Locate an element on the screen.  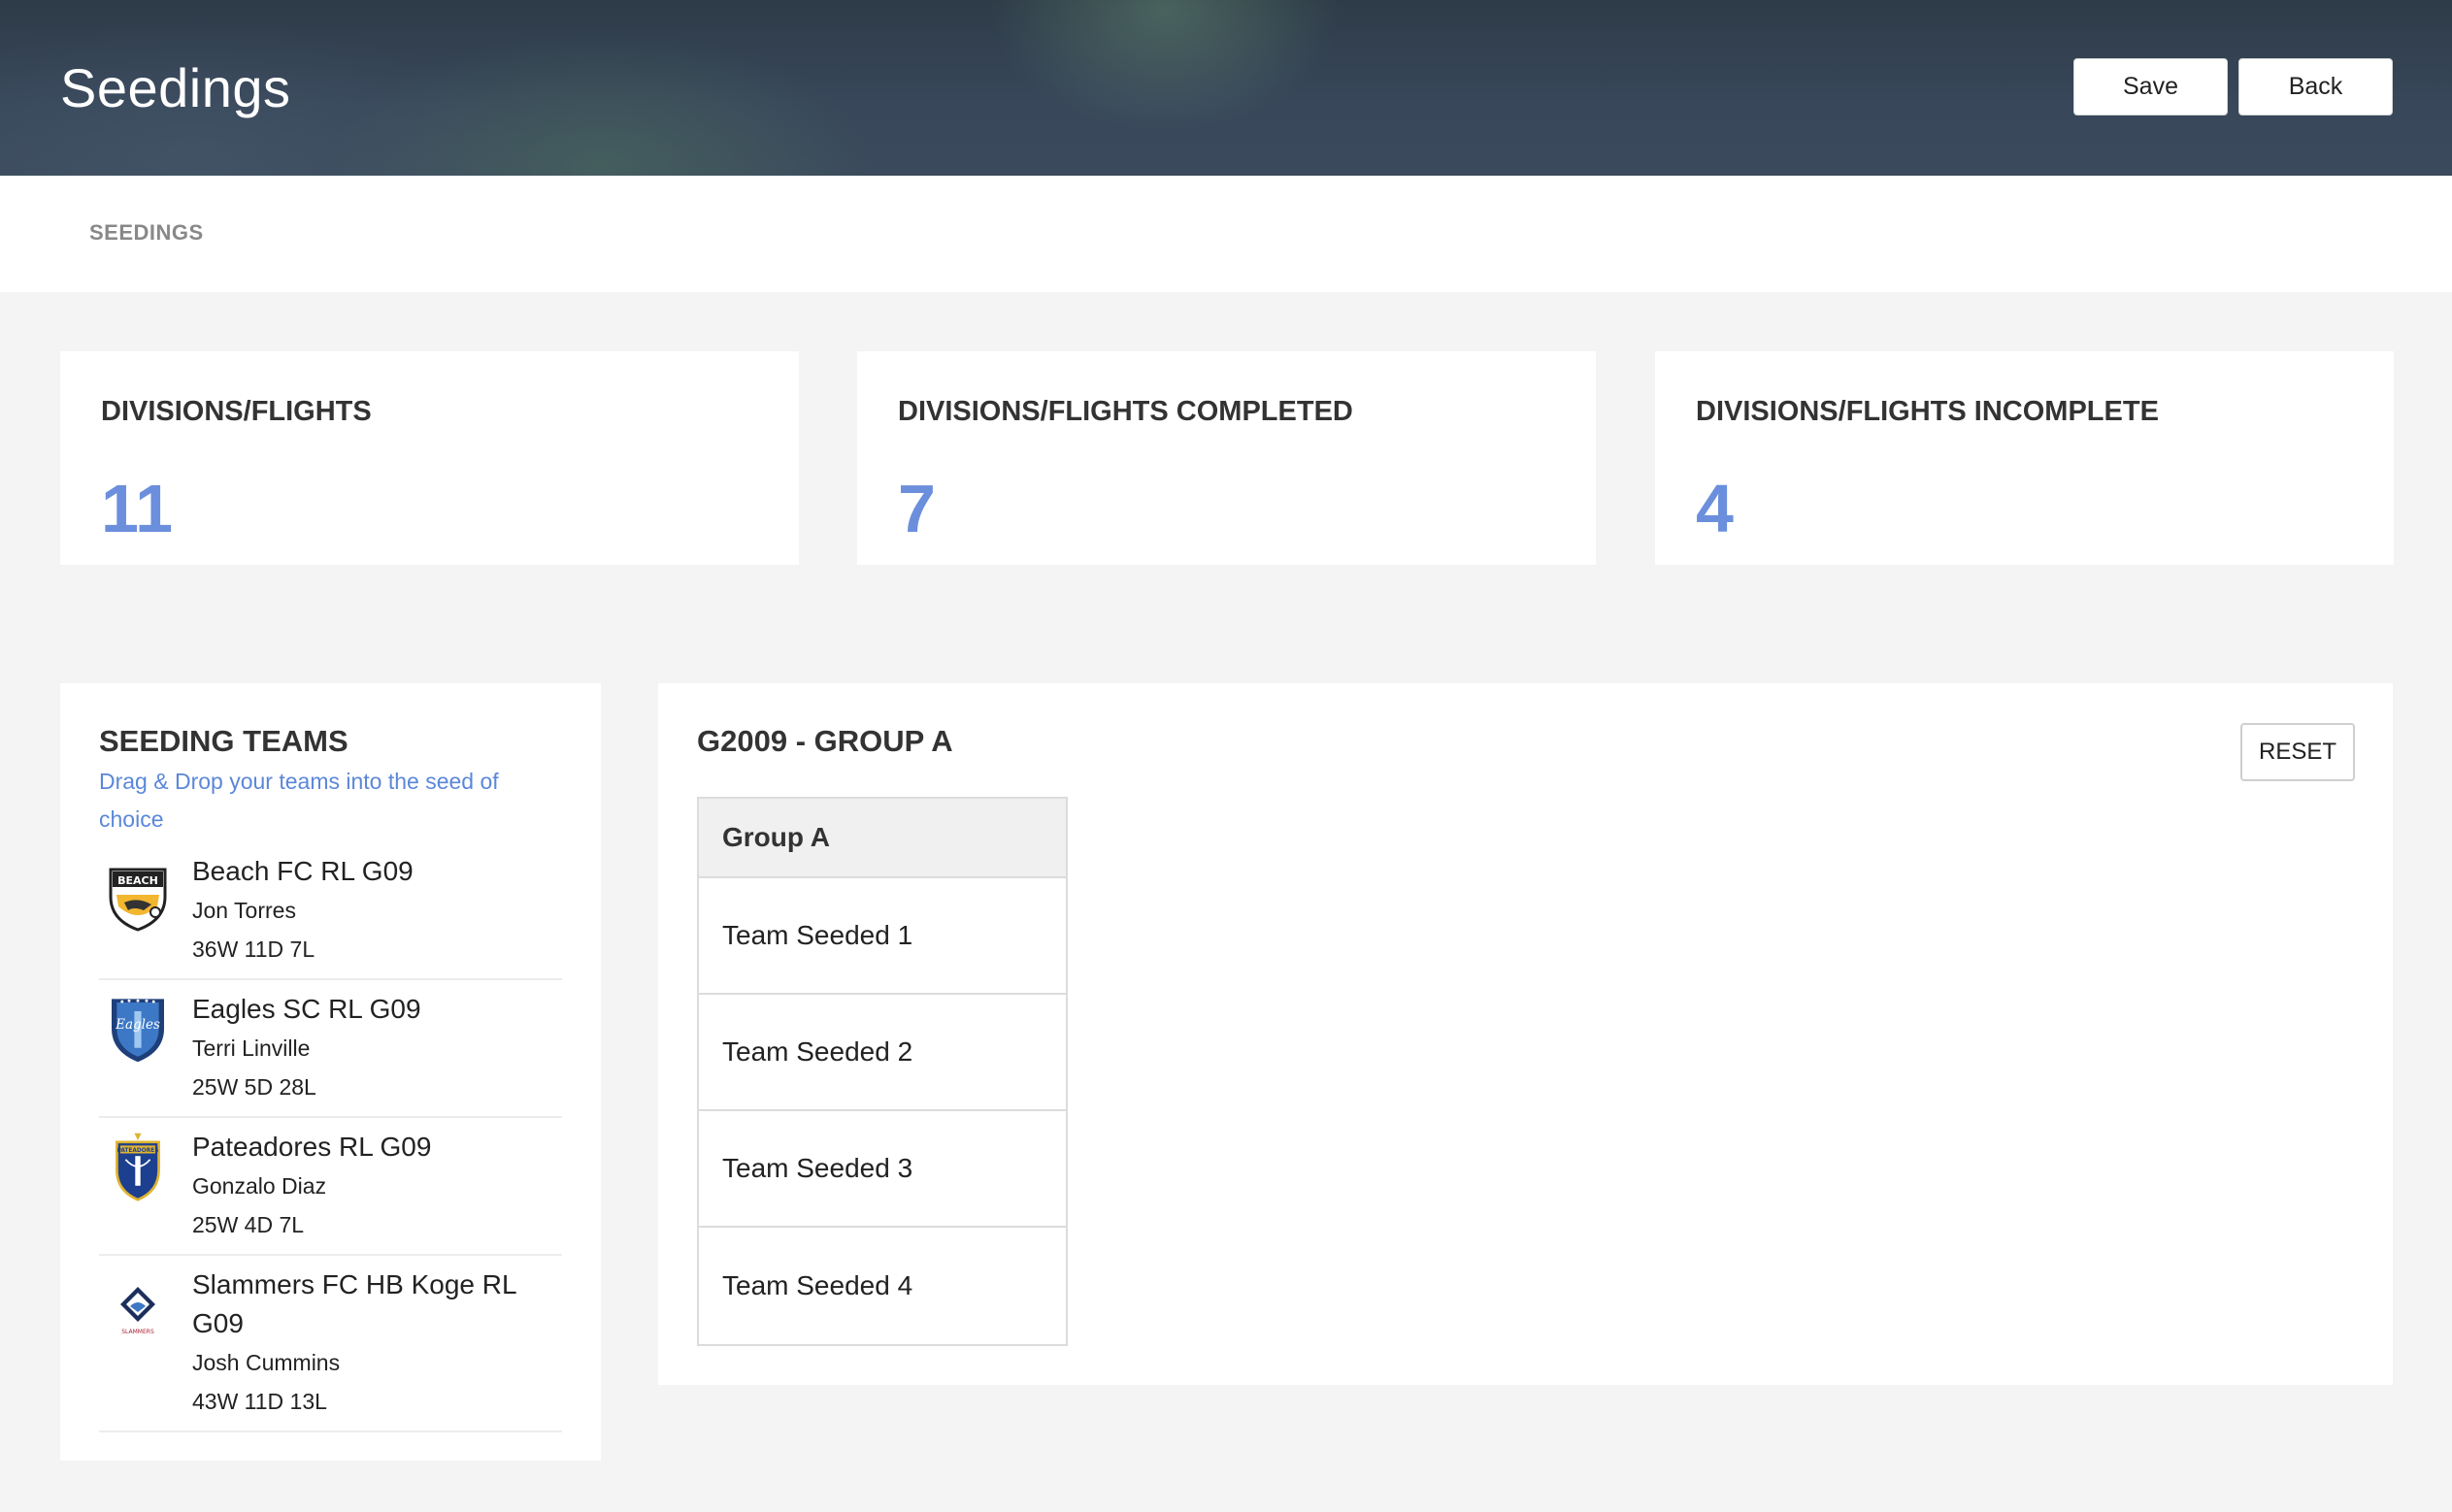
team-name: Beach FC RL G09 is located at coordinates (303, 871).